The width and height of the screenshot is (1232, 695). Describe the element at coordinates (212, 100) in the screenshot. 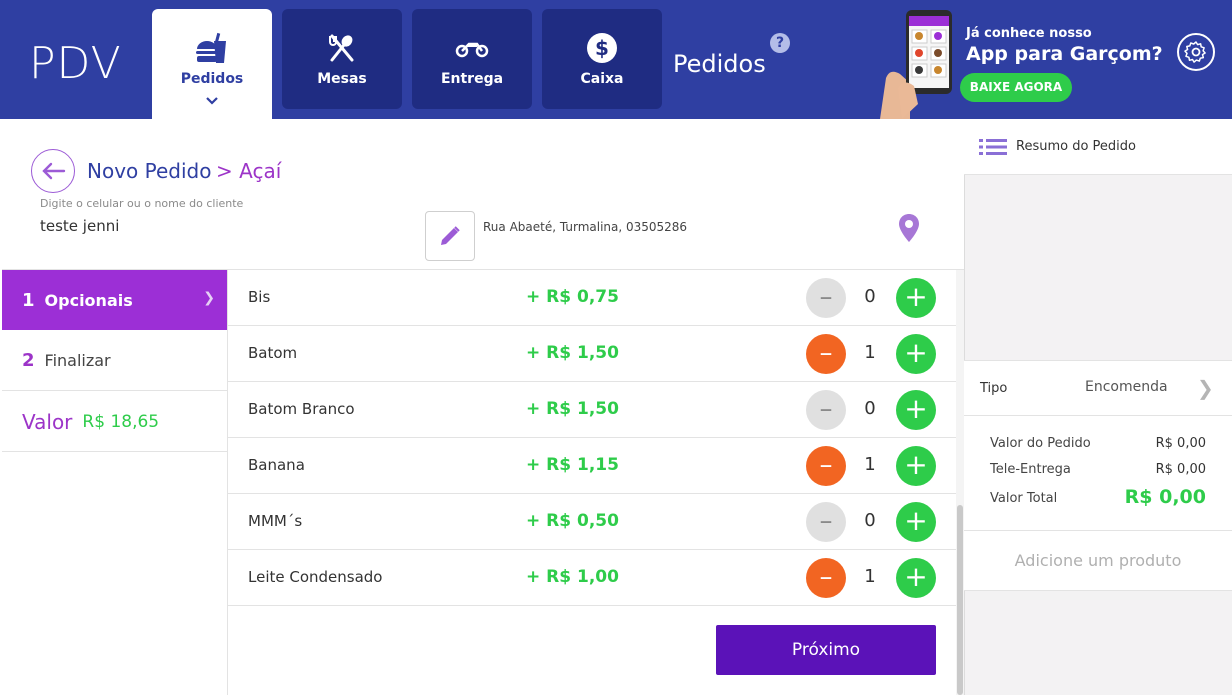

I see `chevron-down-icon` at that location.